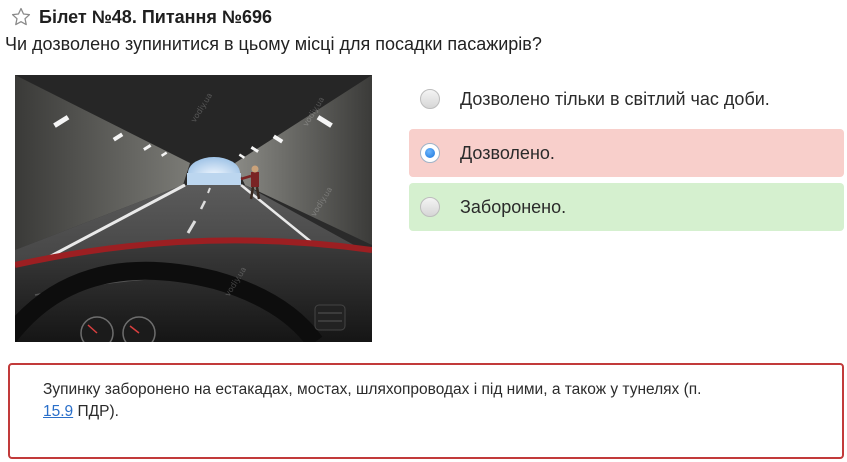 This screenshot has height=462, width=847. Describe the element at coordinates (155, 16) in the screenshot. I see `ticket-title: Білет №48. Питання №696` at that location.